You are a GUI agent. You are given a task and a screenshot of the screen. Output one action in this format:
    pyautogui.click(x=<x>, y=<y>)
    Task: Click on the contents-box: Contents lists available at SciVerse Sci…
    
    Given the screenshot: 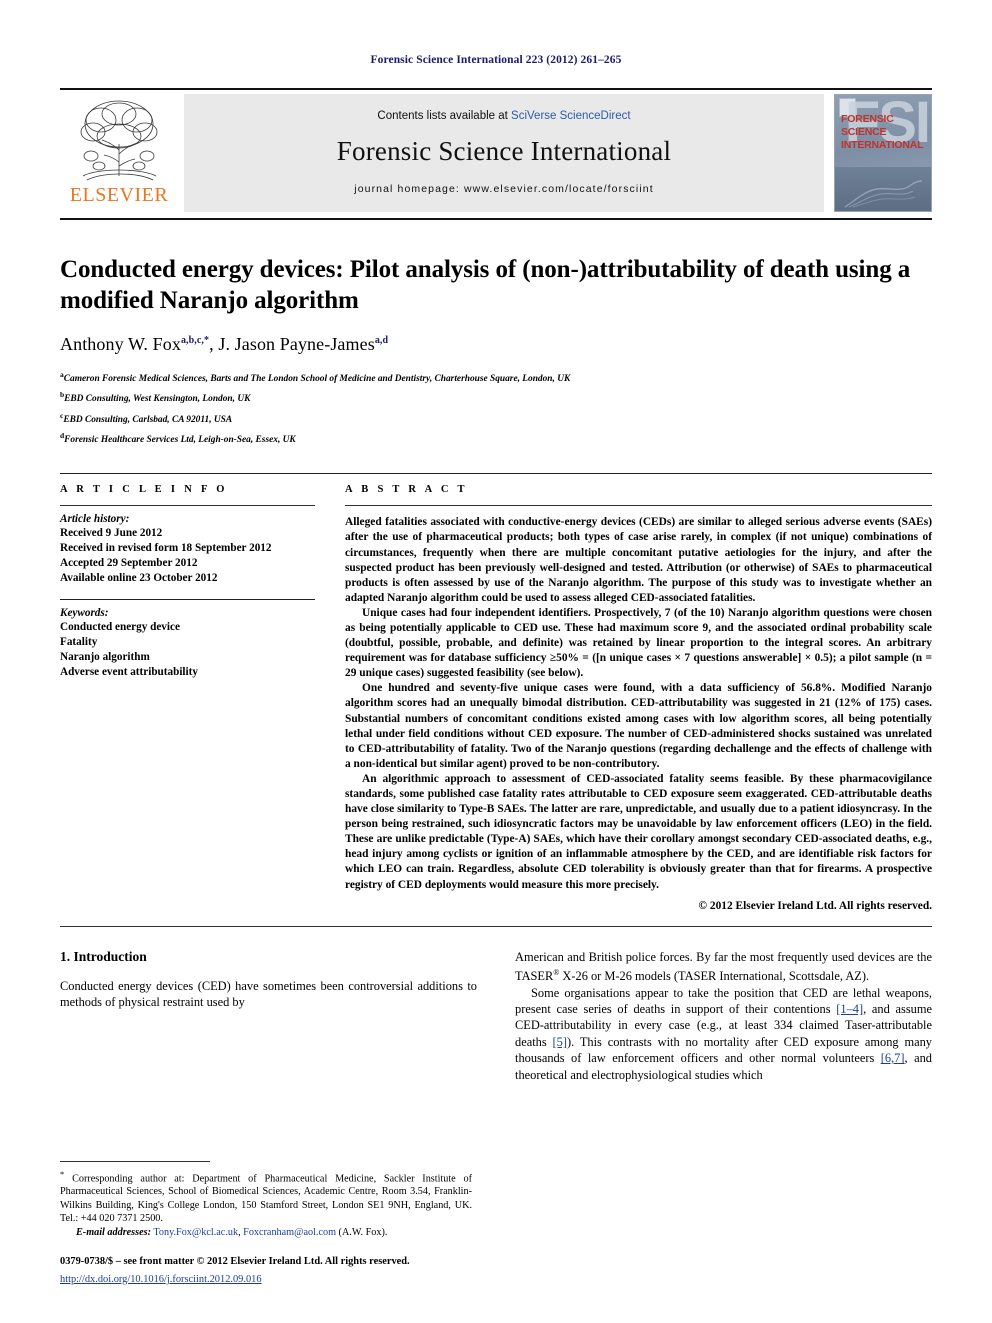 What is the action you would take?
    pyautogui.click(x=504, y=153)
    